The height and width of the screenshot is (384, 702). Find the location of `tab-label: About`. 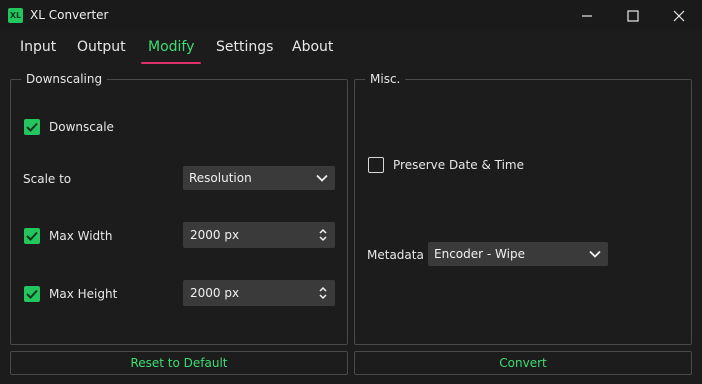

tab-label: About is located at coordinates (313, 47).